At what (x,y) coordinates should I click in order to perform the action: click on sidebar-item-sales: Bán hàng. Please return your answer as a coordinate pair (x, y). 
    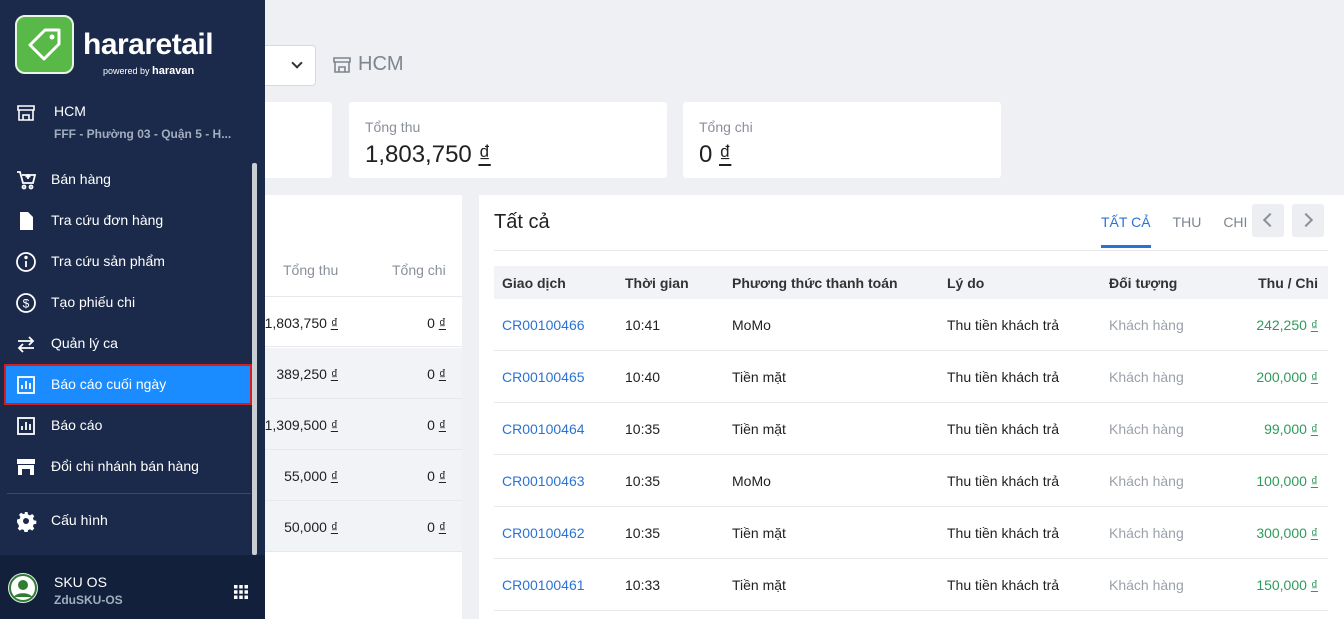
    Looking at the image, I should click on (128, 179).